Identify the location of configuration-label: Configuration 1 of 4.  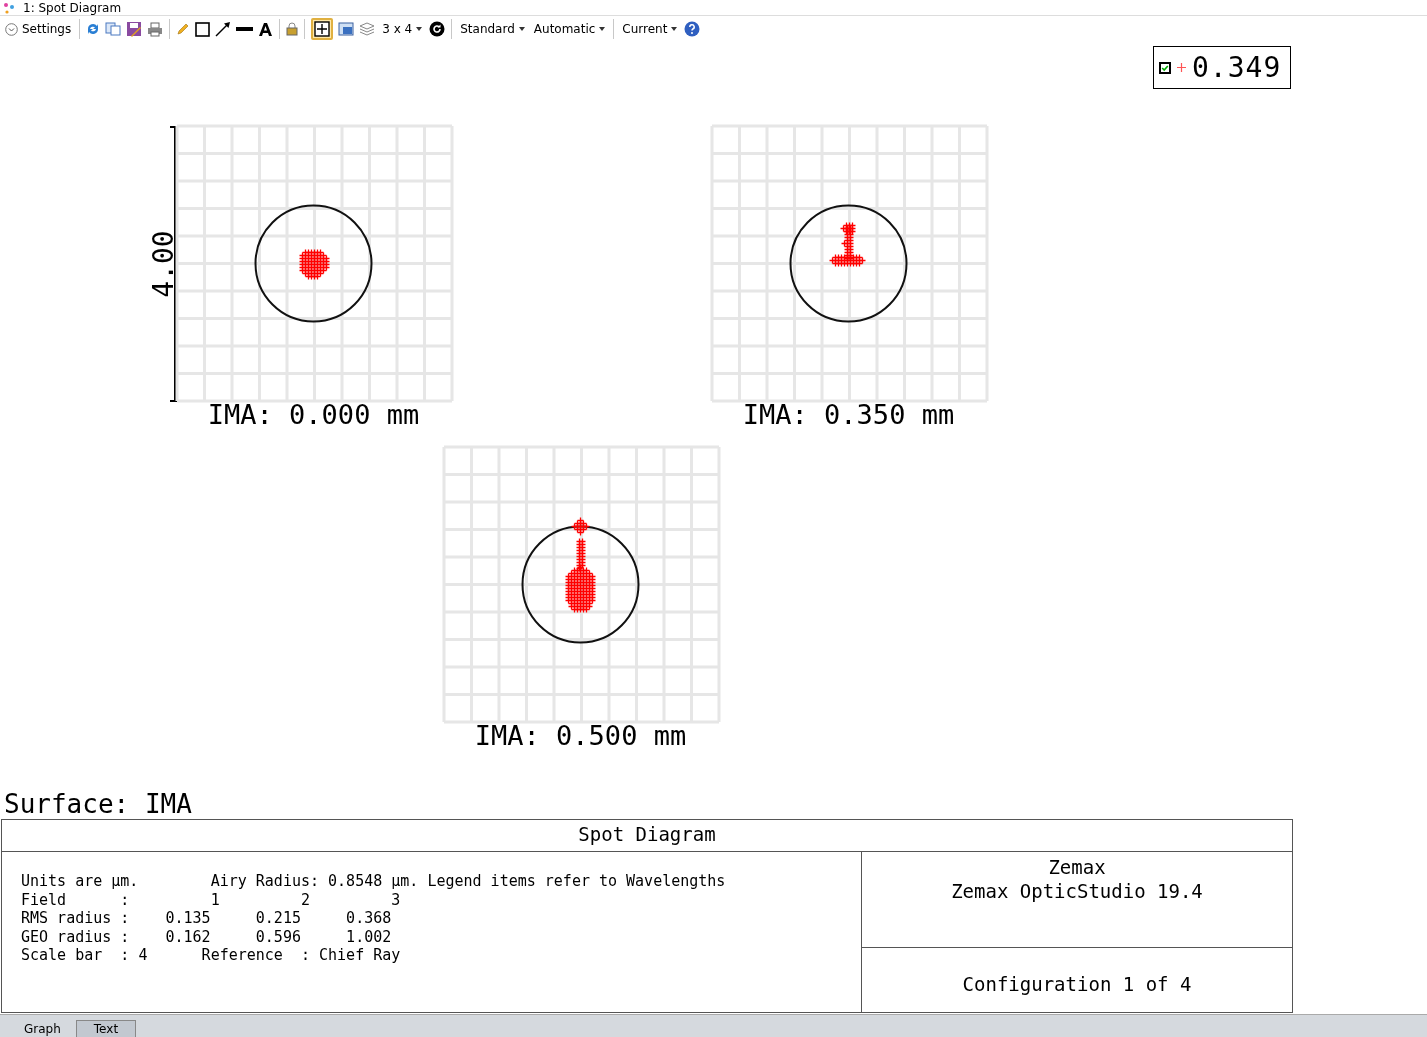
(1077, 984).